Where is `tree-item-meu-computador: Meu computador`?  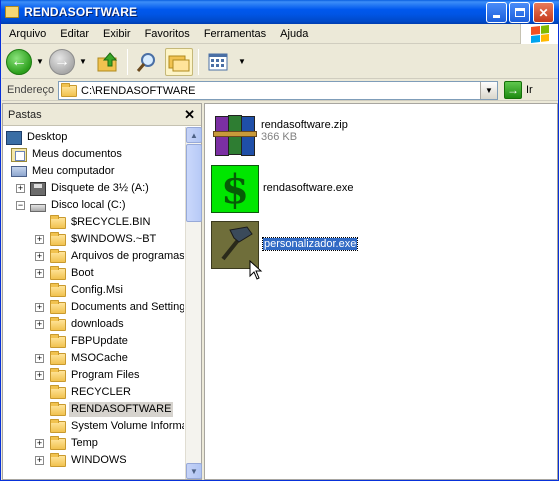 tree-item-meu-computador: Meu computador is located at coordinates (64, 171).